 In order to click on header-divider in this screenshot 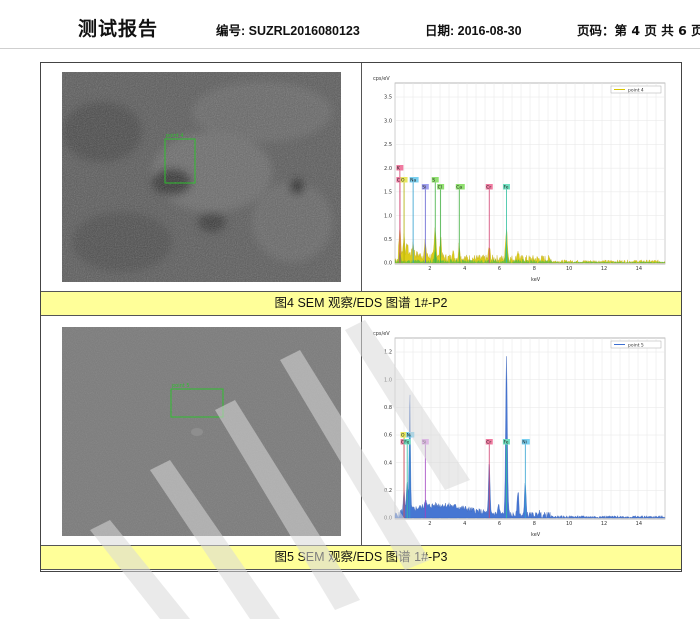, I will do `click(350, 48)`.